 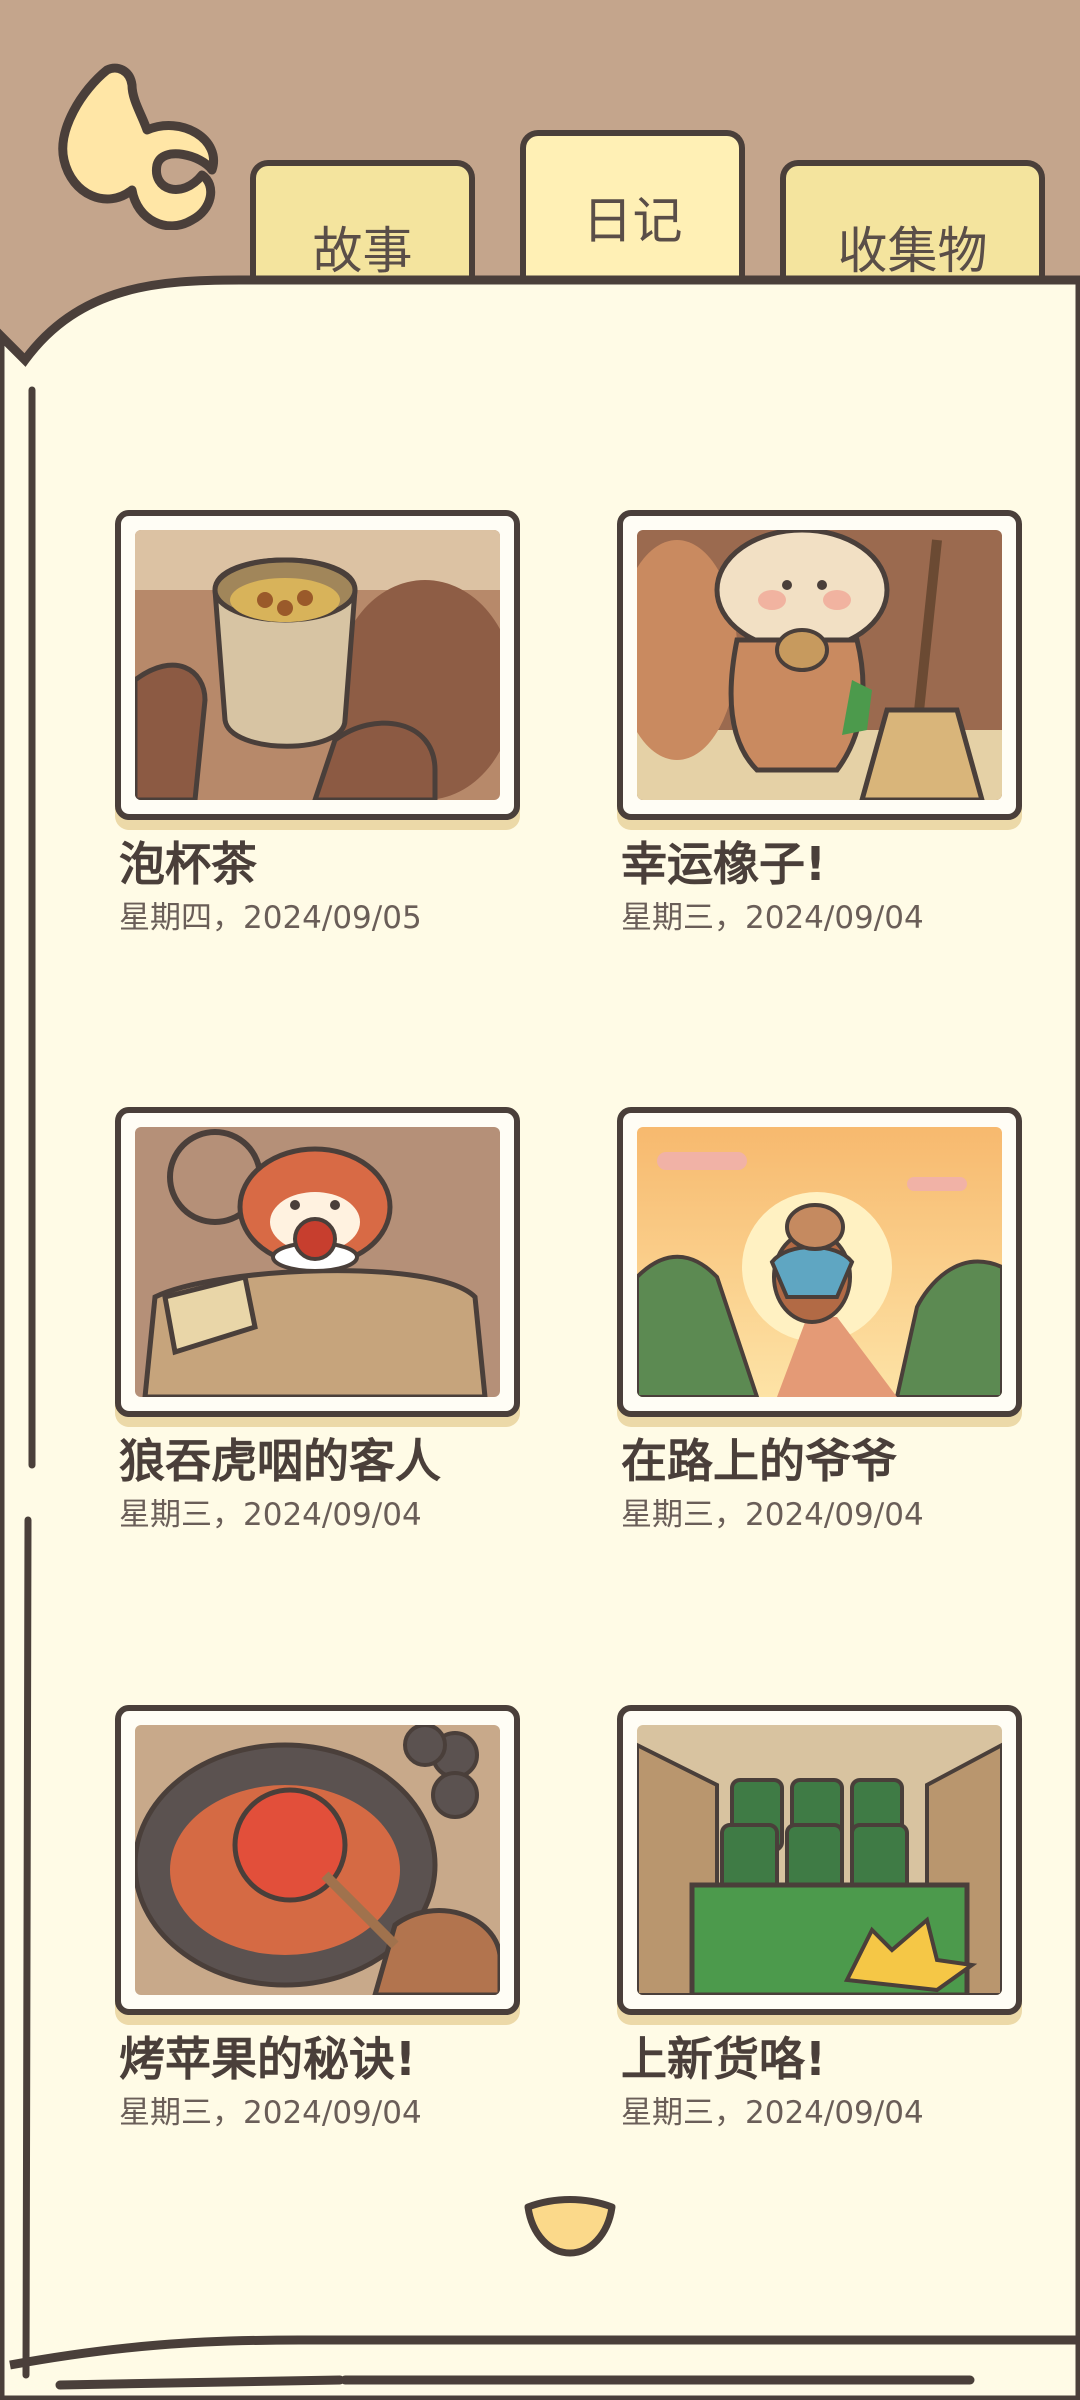 I want to click on tea-cup-illustration, so click(x=317, y=665).